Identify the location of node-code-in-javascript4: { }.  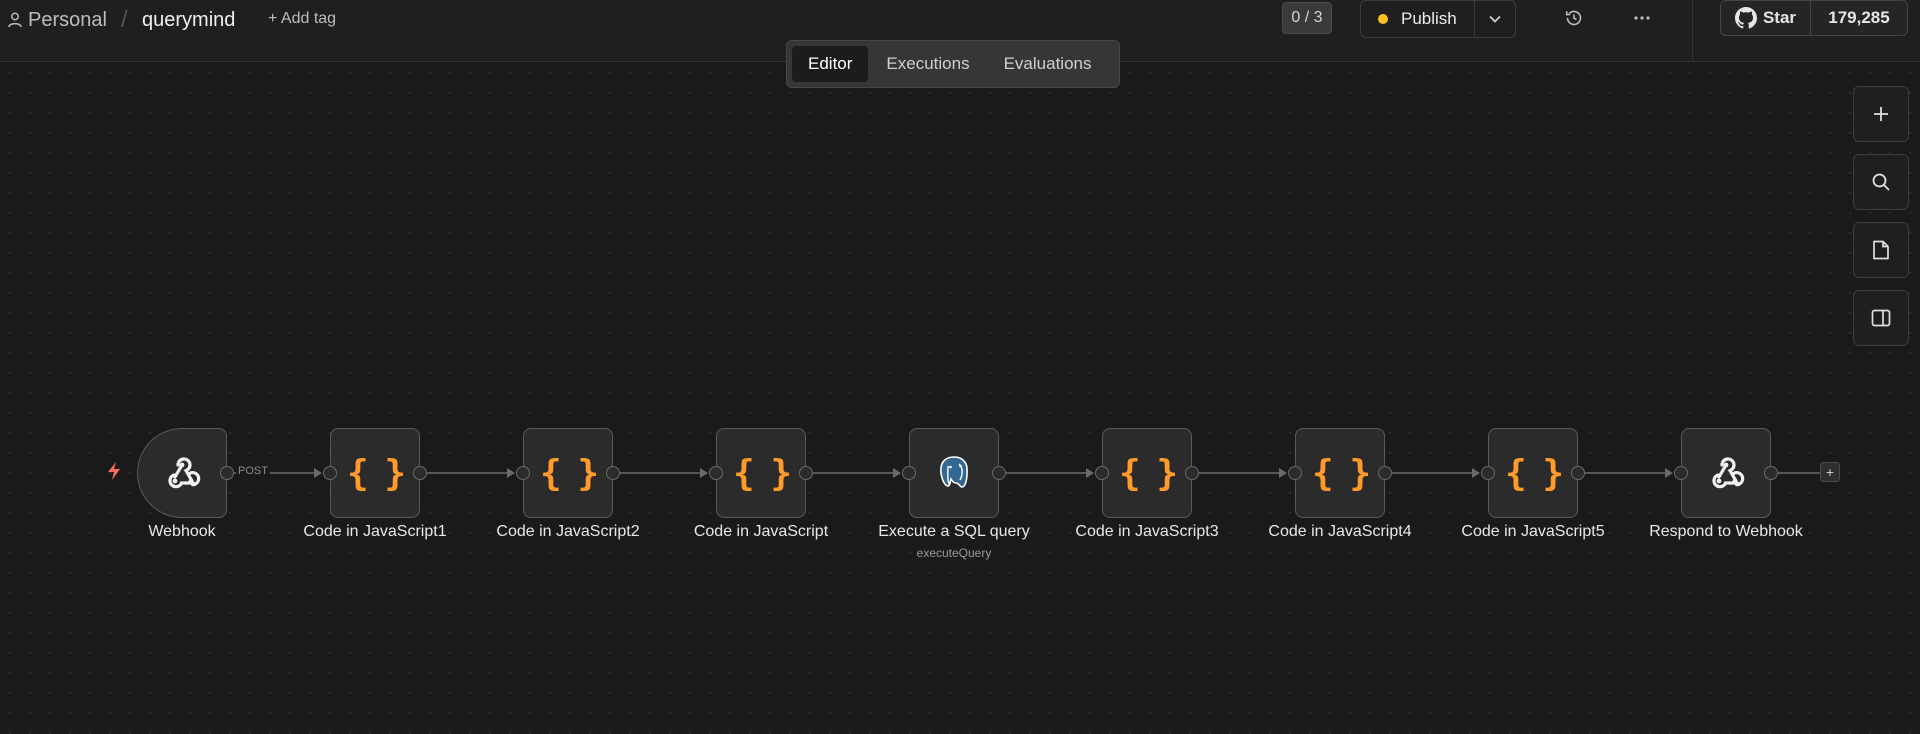
(1340, 473).